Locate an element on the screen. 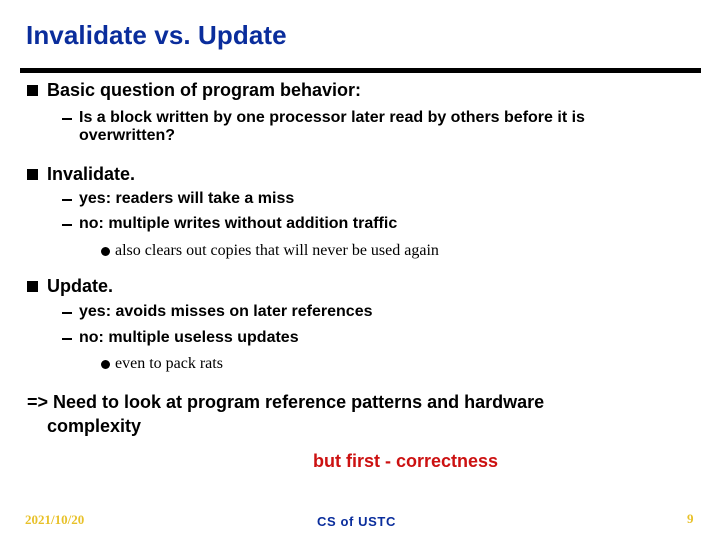 The image size is (720, 540). sub-bullet-invalidate-yes: yes: readers will take a miss is located at coordinates (178, 199).